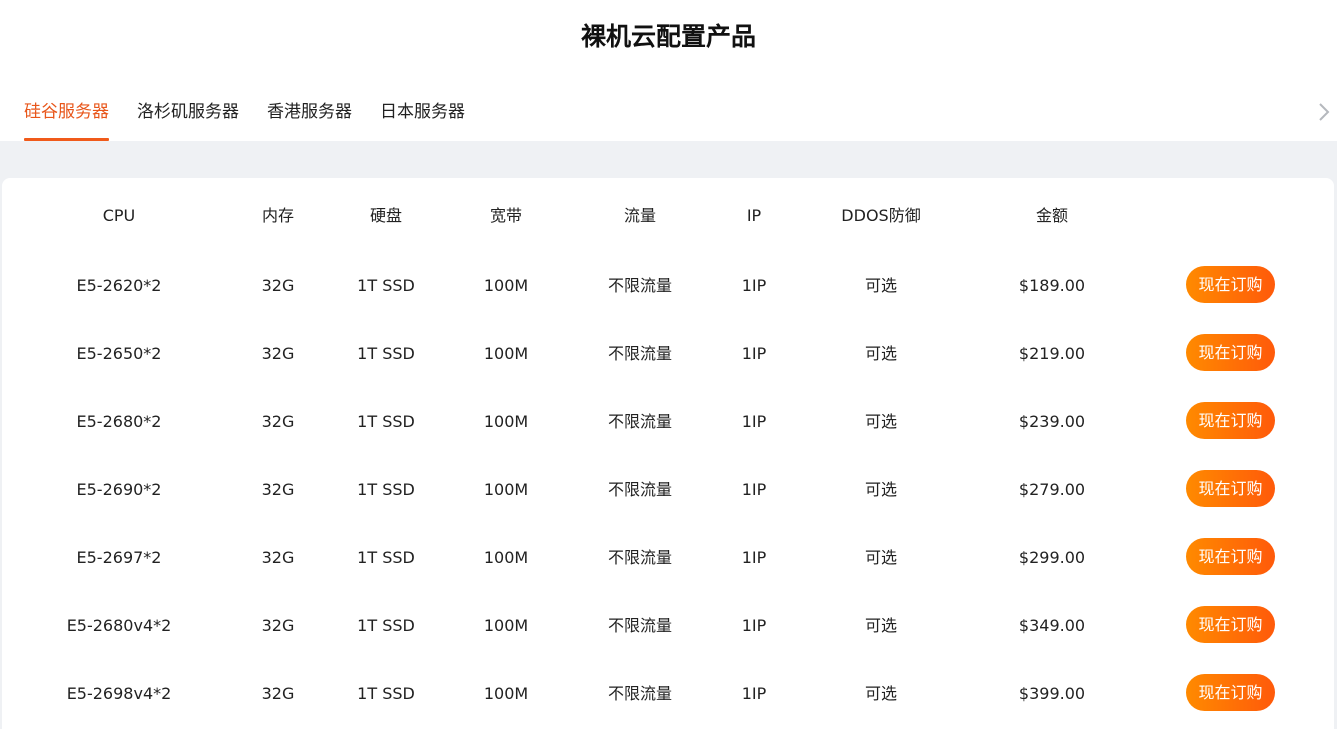 This screenshot has width=1337, height=729. Describe the element at coordinates (385, 215) in the screenshot. I see `header-disk: 硬盘` at that location.